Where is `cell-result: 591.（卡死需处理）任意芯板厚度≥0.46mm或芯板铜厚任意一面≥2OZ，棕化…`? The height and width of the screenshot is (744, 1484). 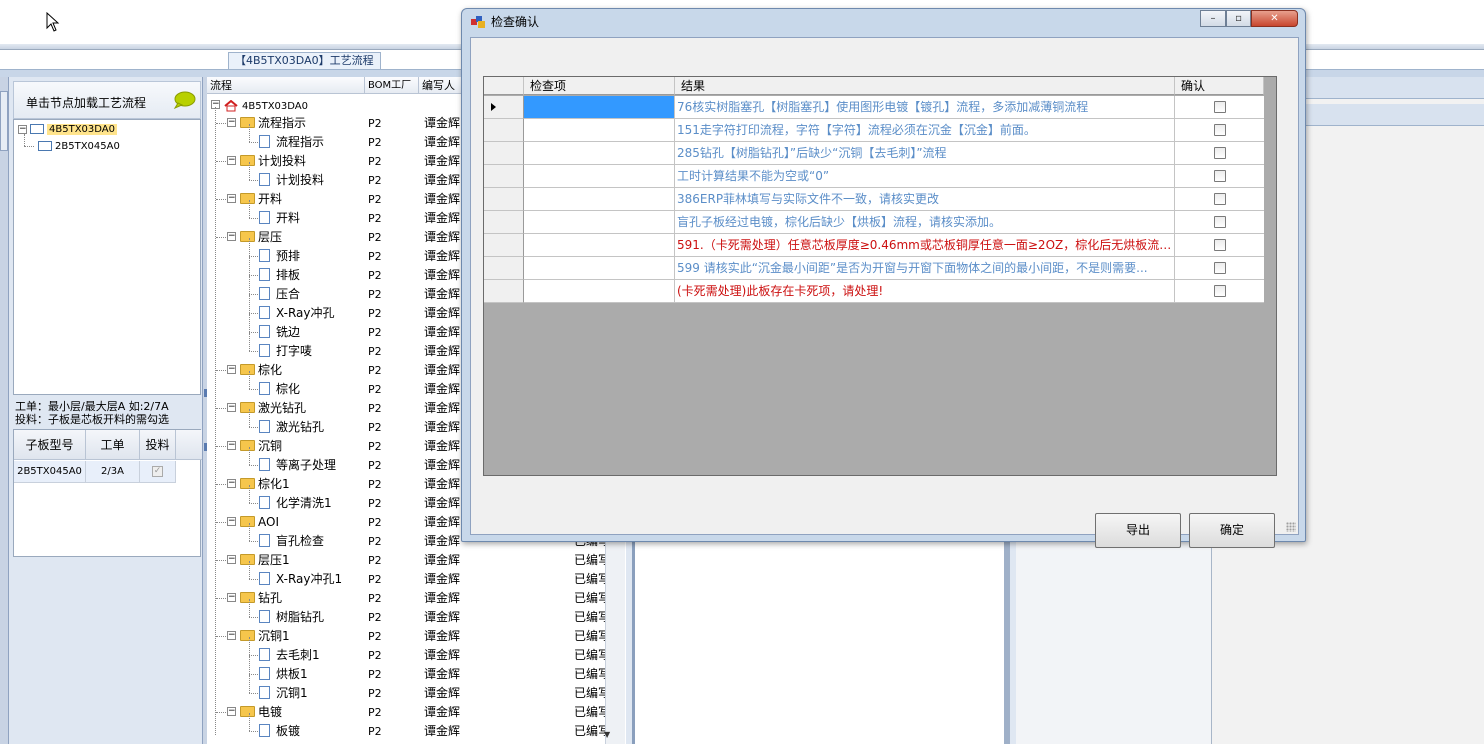 cell-result: 591.（卡死需处理）任意芯板厚度≥0.46mm或芯板铜厚任意一面≥2OZ，棕化… is located at coordinates (925, 245).